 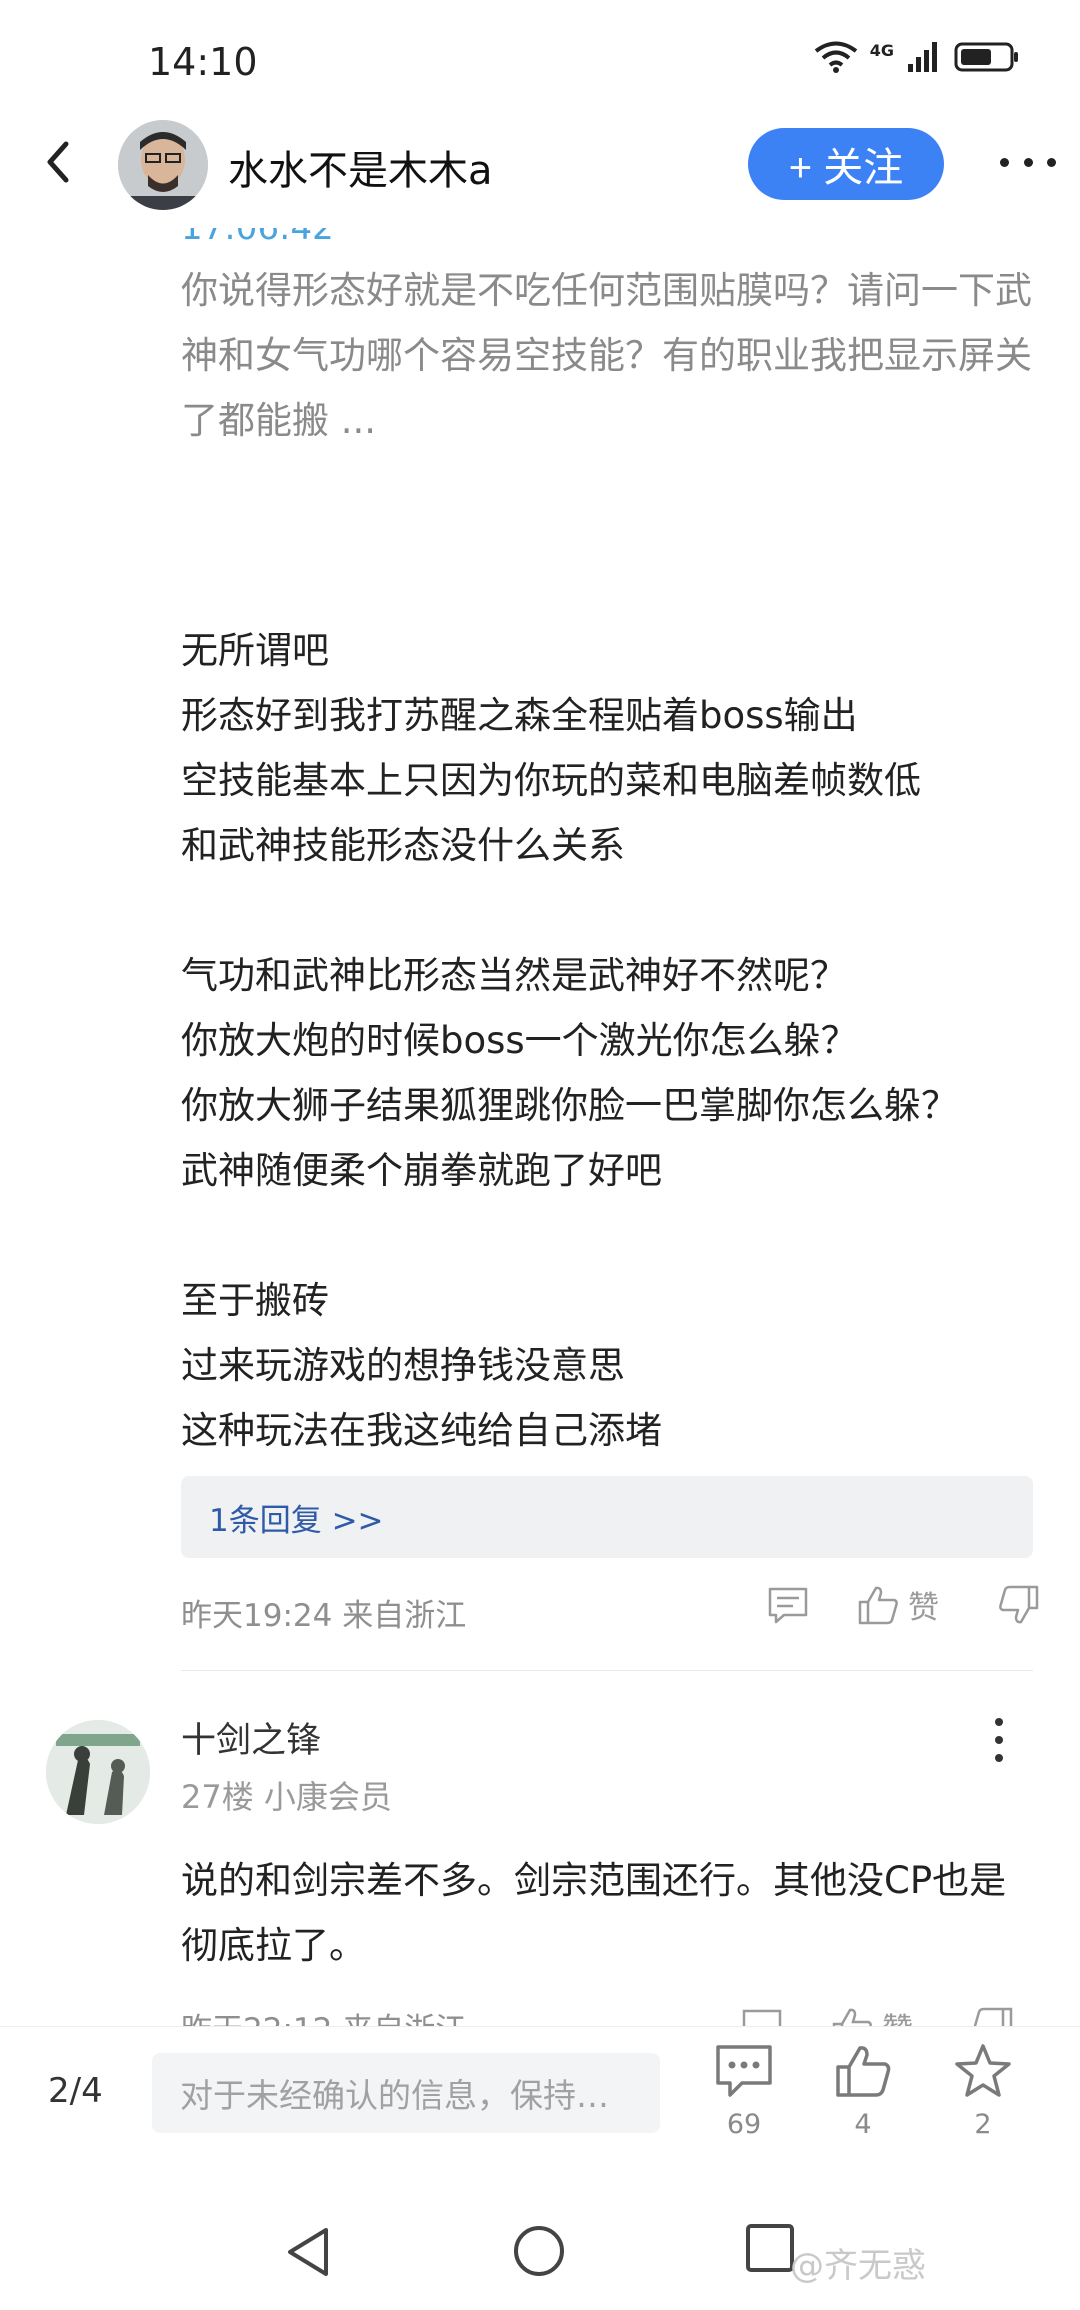 What do you see at coordinates (421, 1430) in the screenshot?
I see `reply-line: 这种玩法在我这纯给自己添堵` at bounding box center [421, 1430].